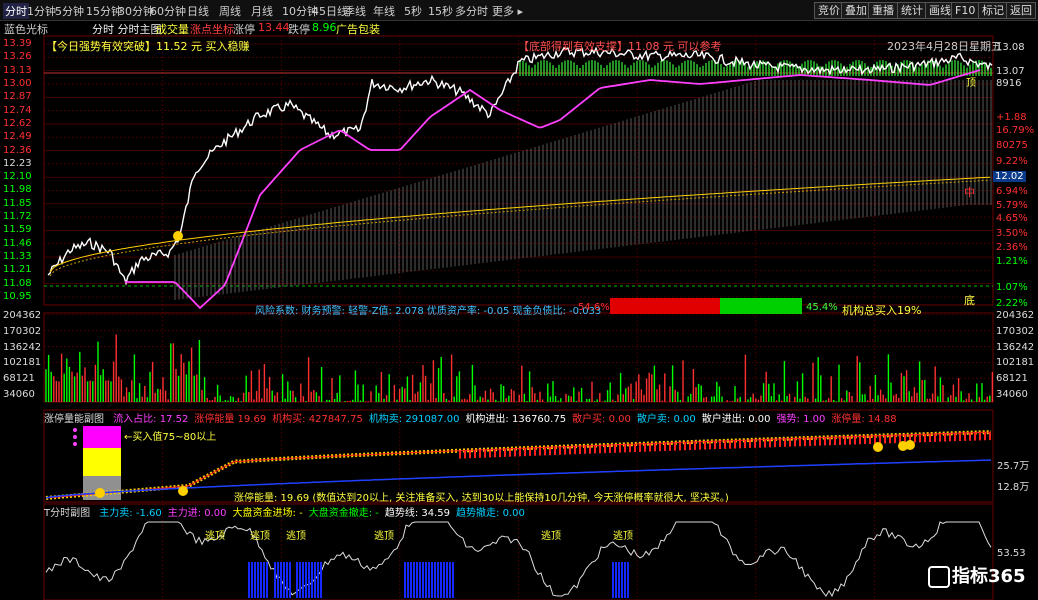 This screenshot has width=1038, height=600. What do you see at coordinates (17, 243) in the screenshot?
I see `left-axis-tick: 11.46` at bounding box center [17, 243].